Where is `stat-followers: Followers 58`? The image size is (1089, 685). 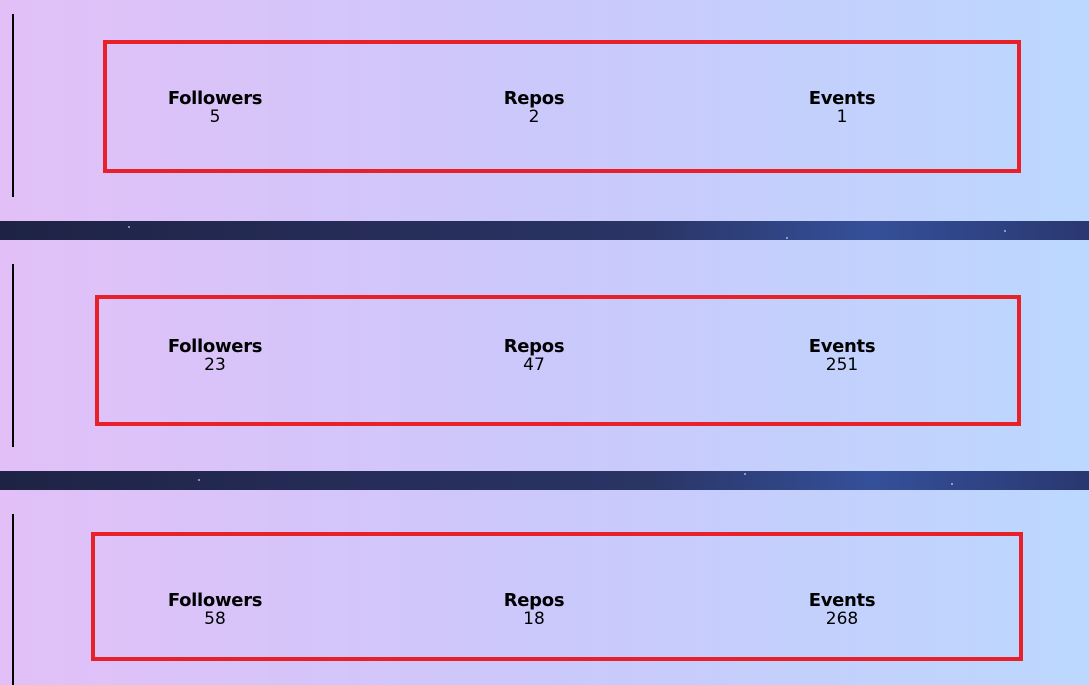
stat-followers: Followers 58 is located at coordinates (215, 610).